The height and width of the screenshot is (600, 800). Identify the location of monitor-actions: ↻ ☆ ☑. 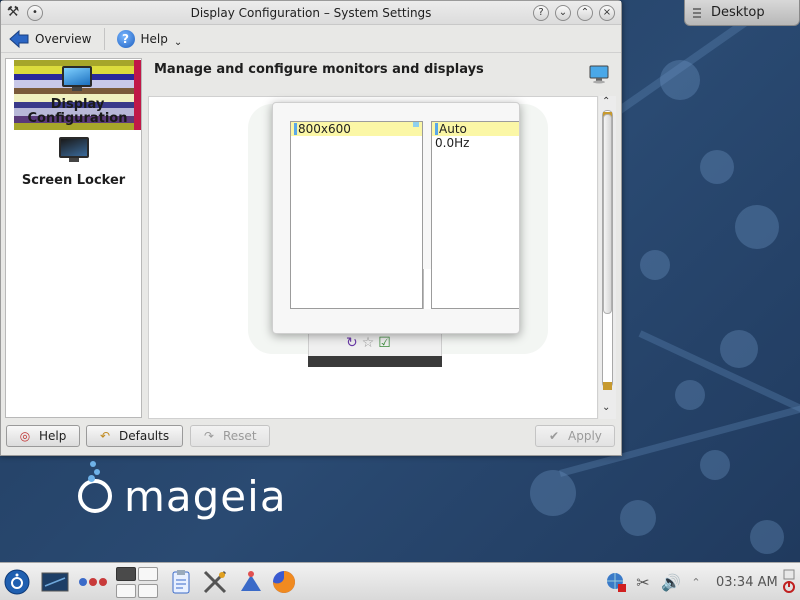
(368, 343).